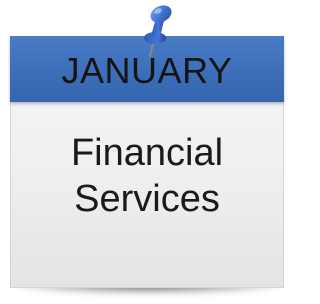  Describe the element at coordinates (158, 31) in the screenshot. I see `push-pin-icon` at that location.